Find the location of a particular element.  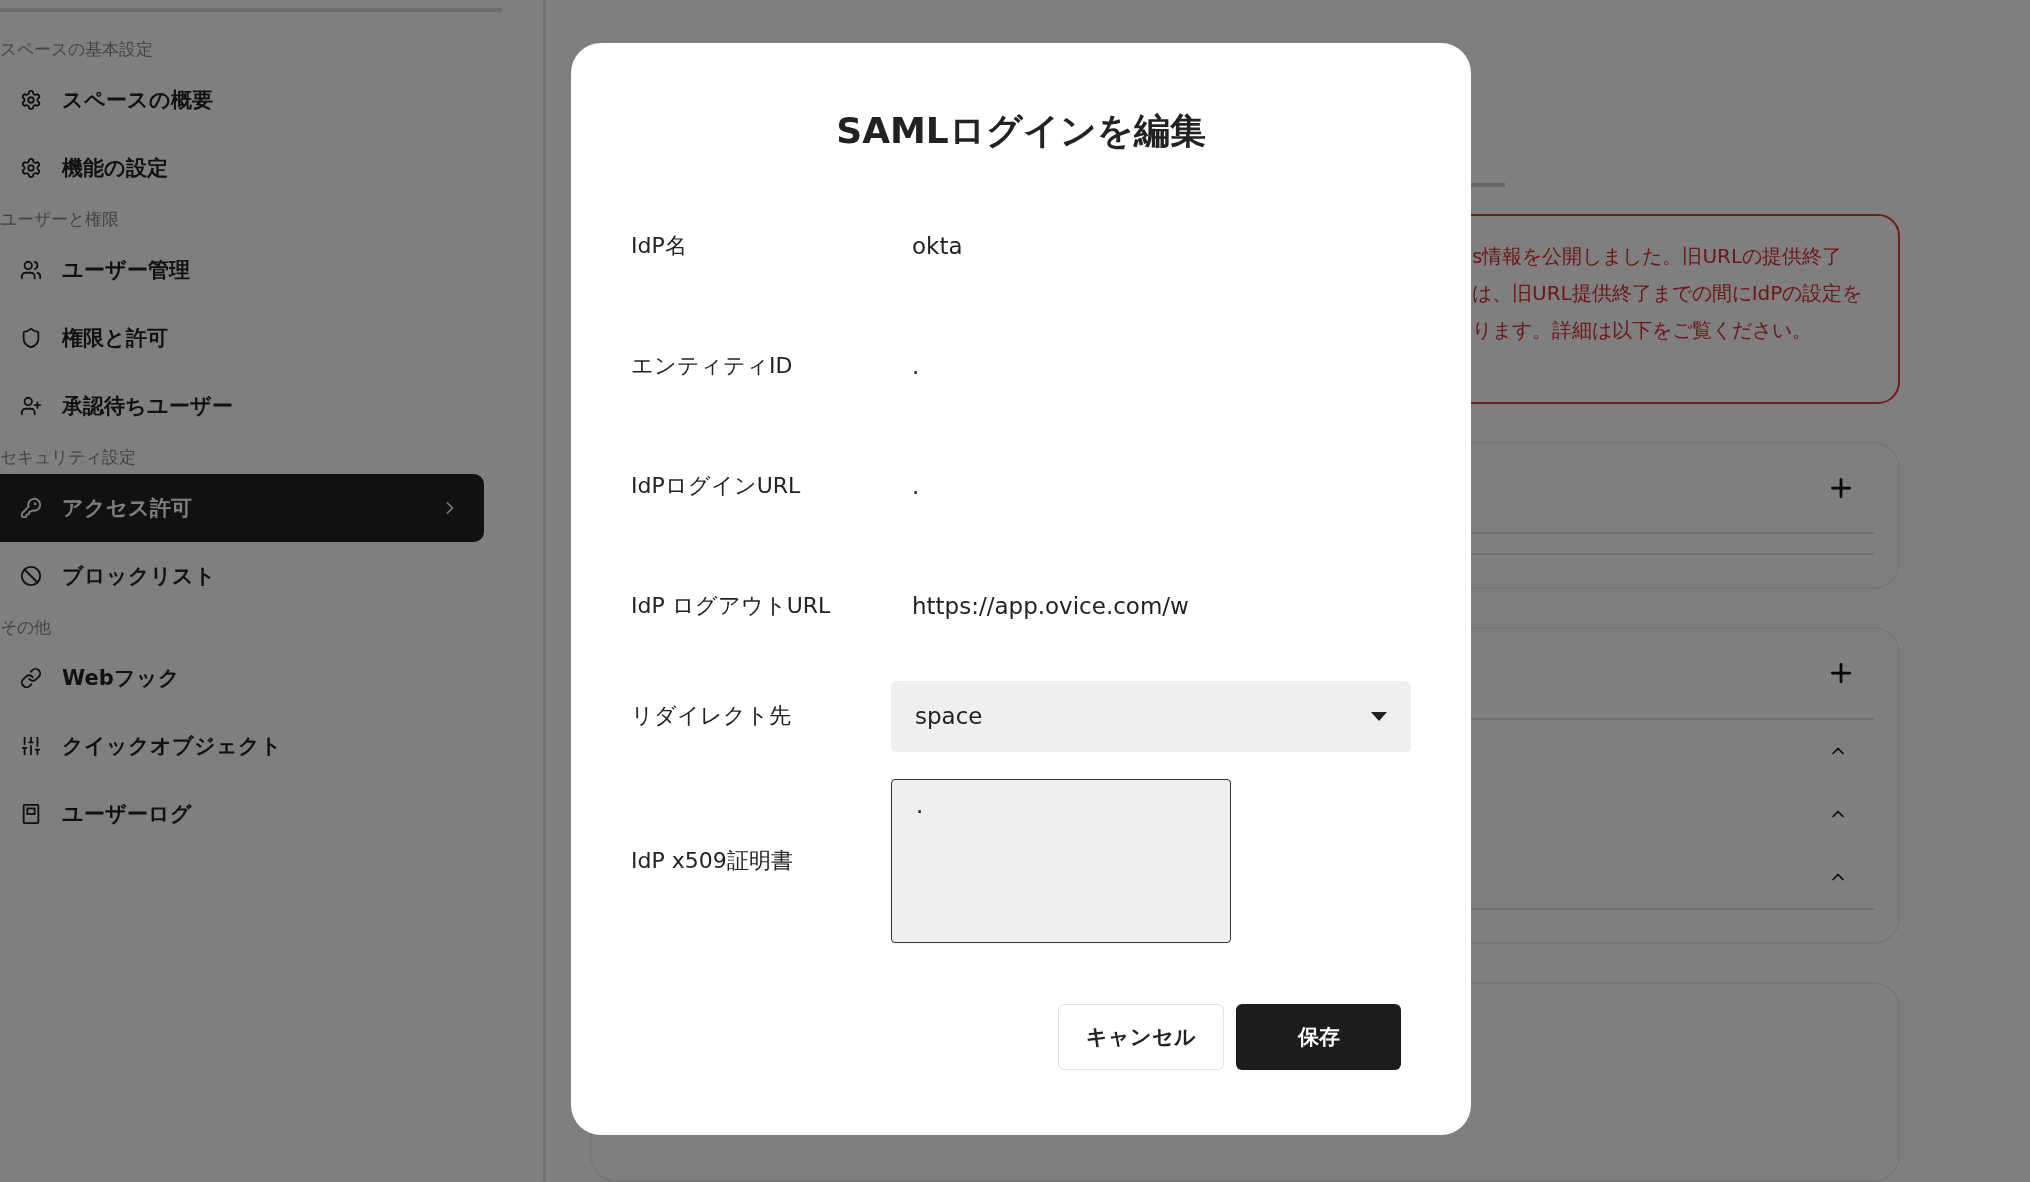

alert-text: ります。詳細は以下をご覧ください。 is located at coordinates (1642, 331).